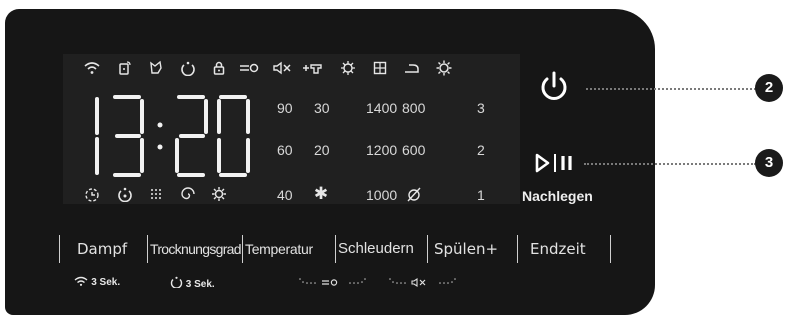 The image size is (789, 318). I want to click on key-icon, so click(249, 68).